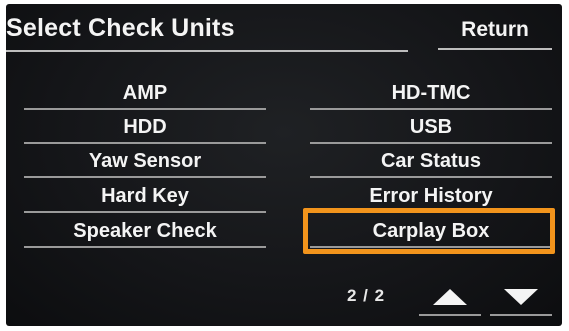 This screenshot has width=569, height=331. I want to click on return-button: Return, so click(495, 31).